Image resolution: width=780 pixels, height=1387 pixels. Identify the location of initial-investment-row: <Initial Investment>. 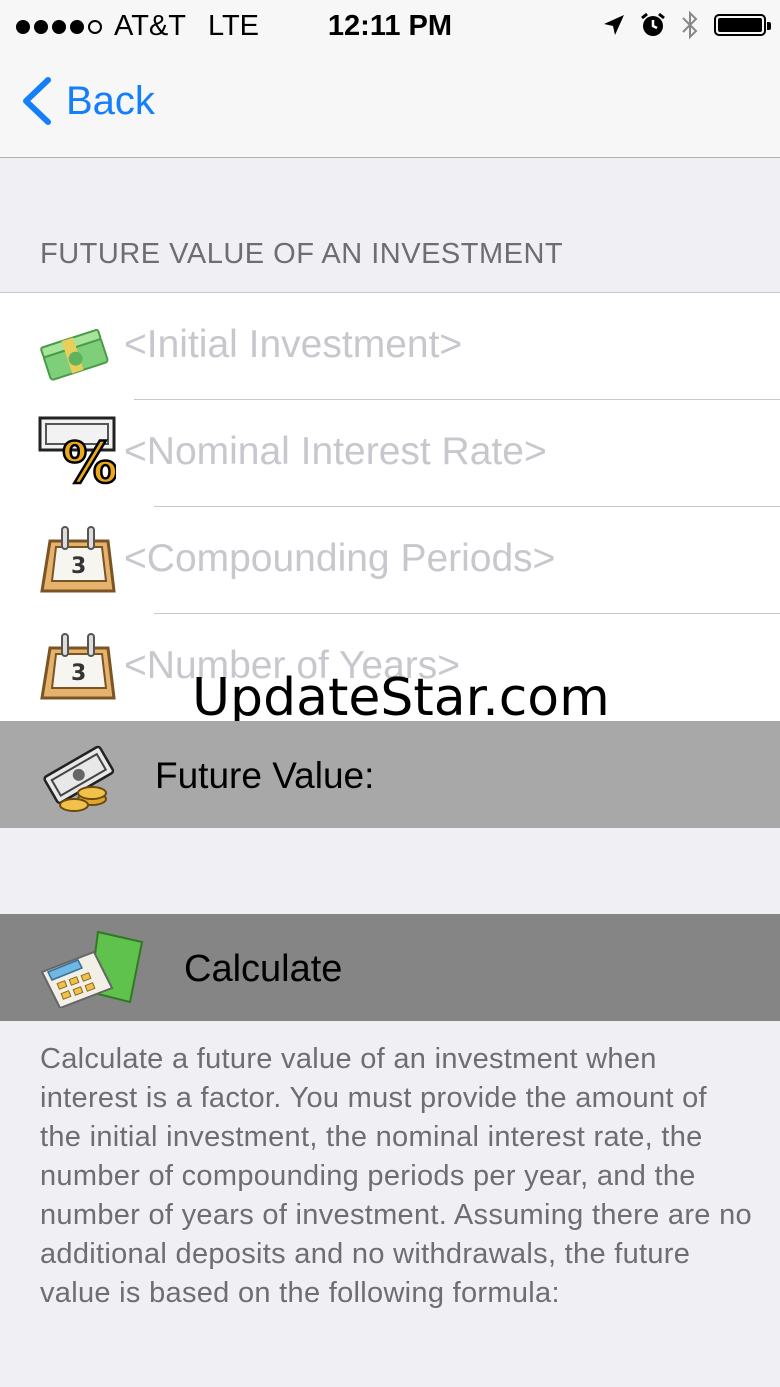
(390, 346).